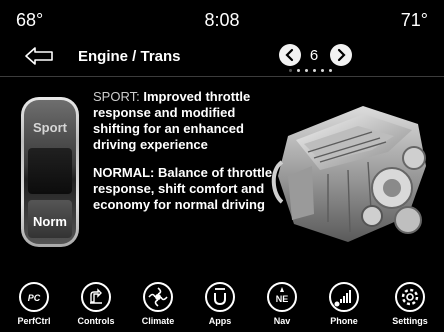 The height and width of the screenshot is (332, 444). I want to click on next-page-button, so click(341, 55).